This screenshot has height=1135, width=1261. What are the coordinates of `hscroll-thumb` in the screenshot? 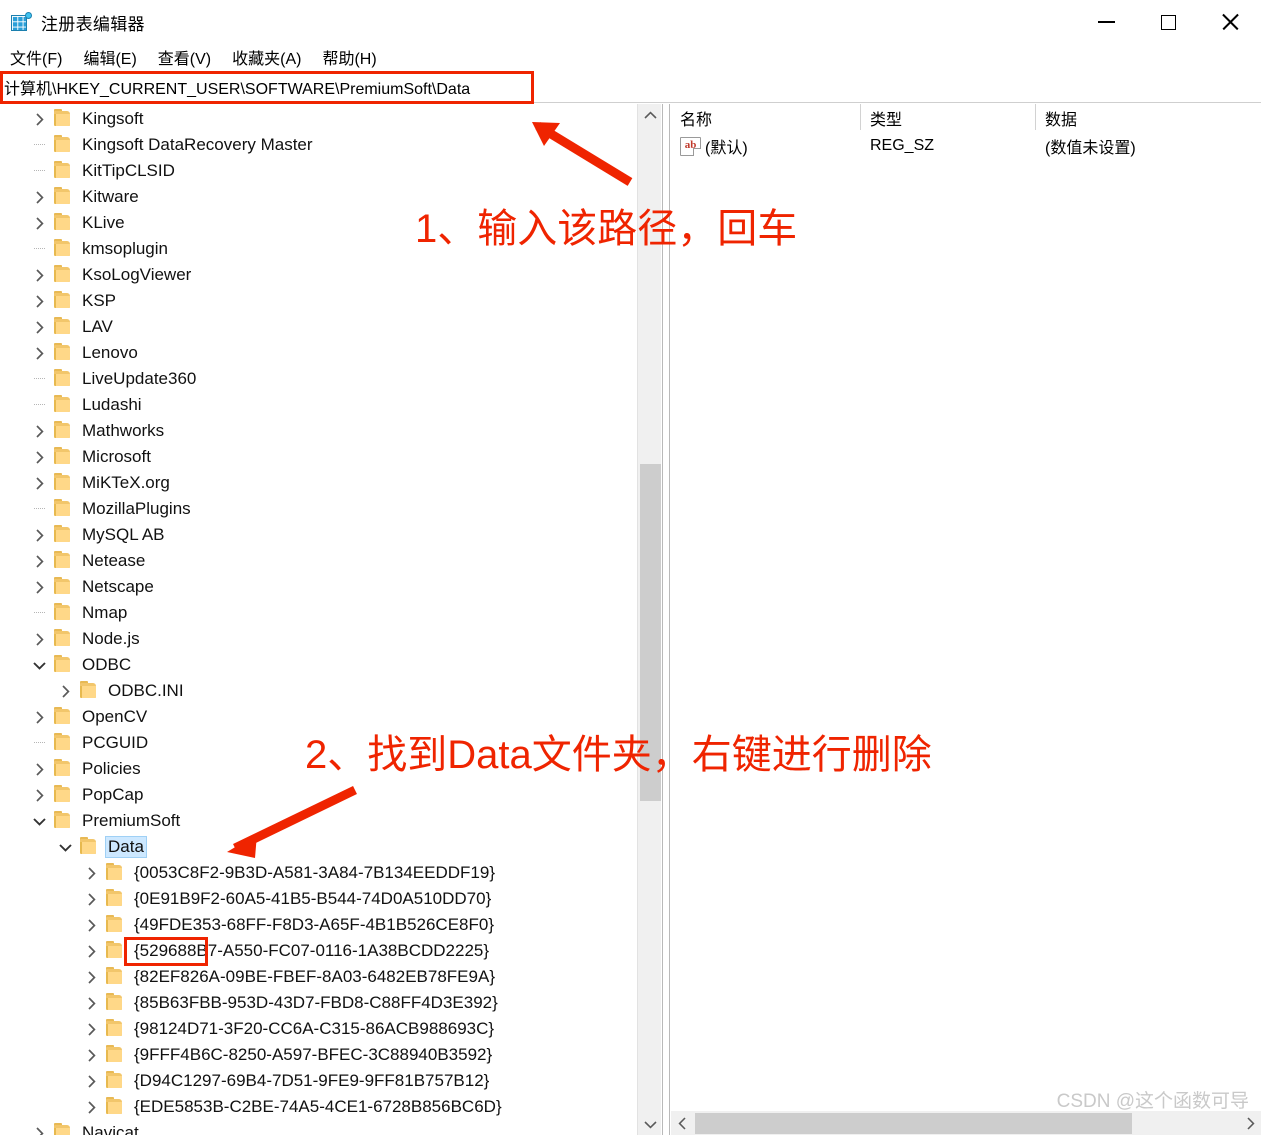 It's located at (913, 1123).